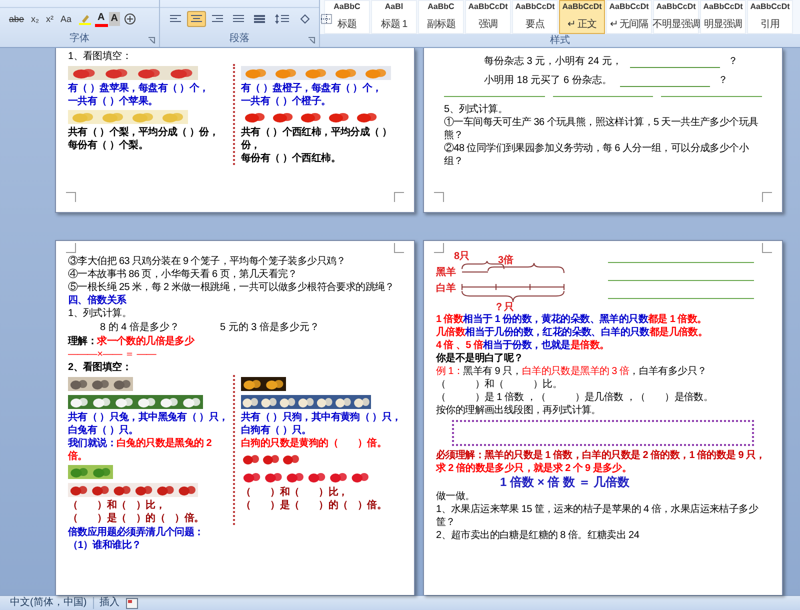 Image resolution: width=800 pixels, height=610 pixels. I want to click on text-line: 倍数应用题必须弄清几个问题：, so click(136, 532).